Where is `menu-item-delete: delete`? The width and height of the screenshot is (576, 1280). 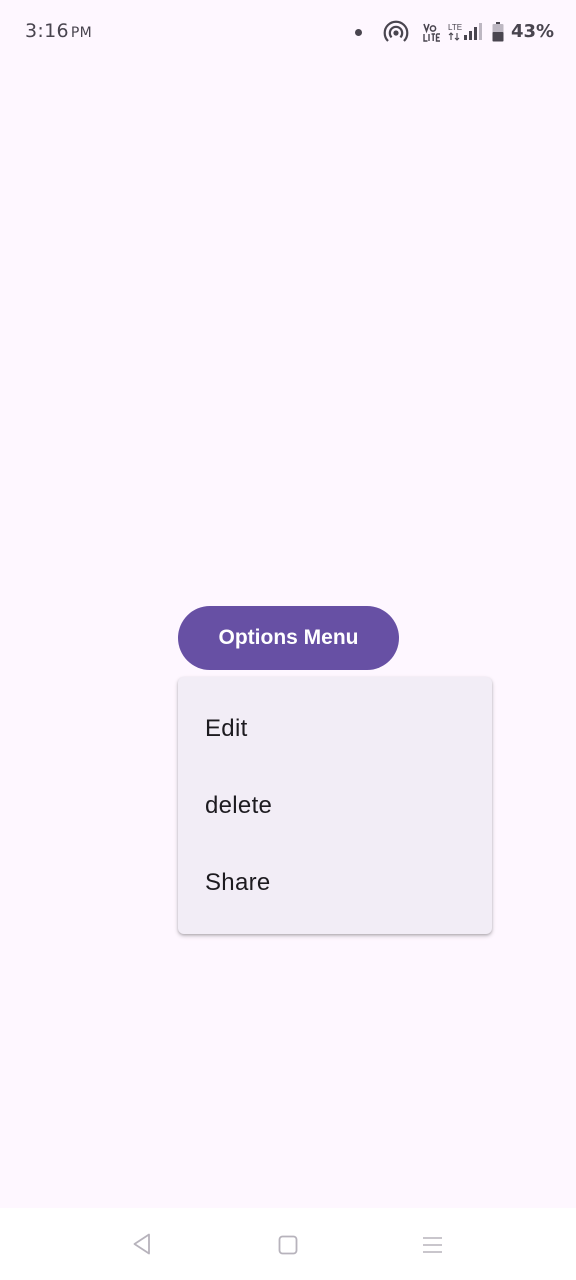
menu-item-delete: delete is located at coordinates (335, 805).